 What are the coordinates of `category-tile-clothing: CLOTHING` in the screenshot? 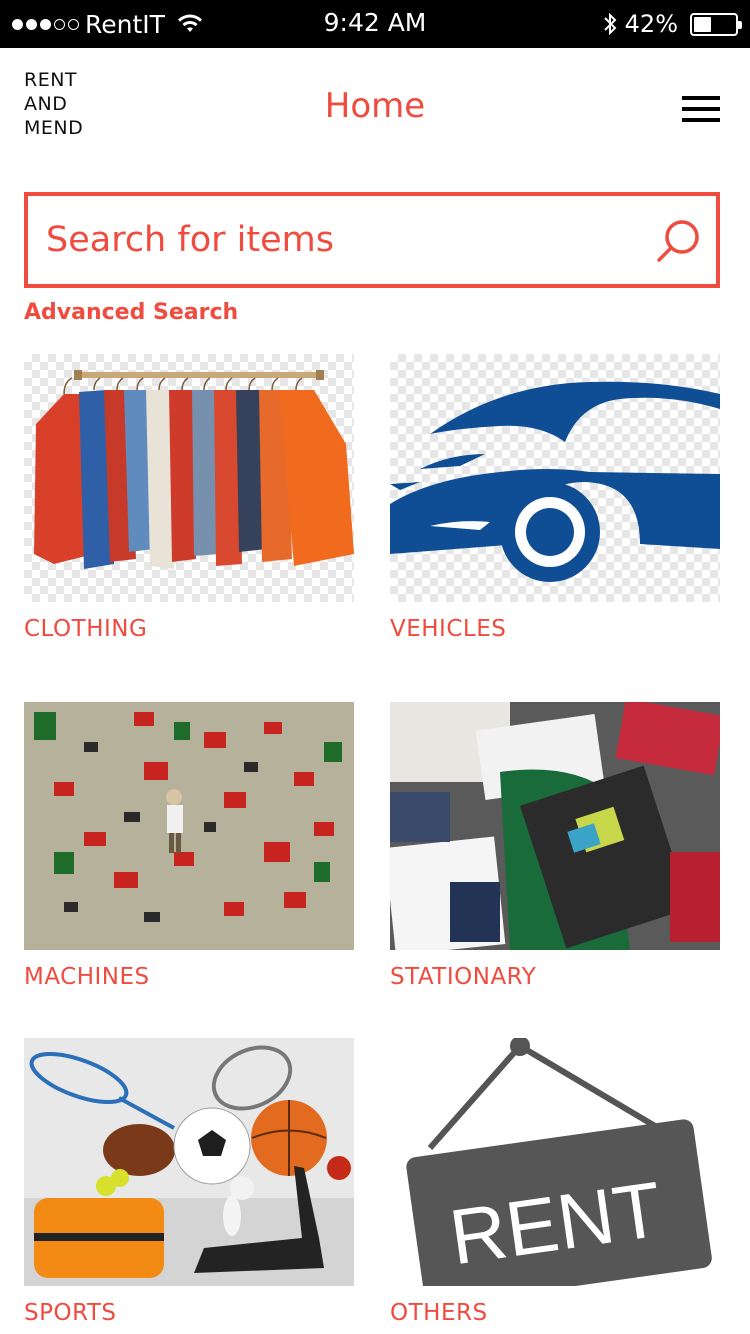 It's located at (189, 498).